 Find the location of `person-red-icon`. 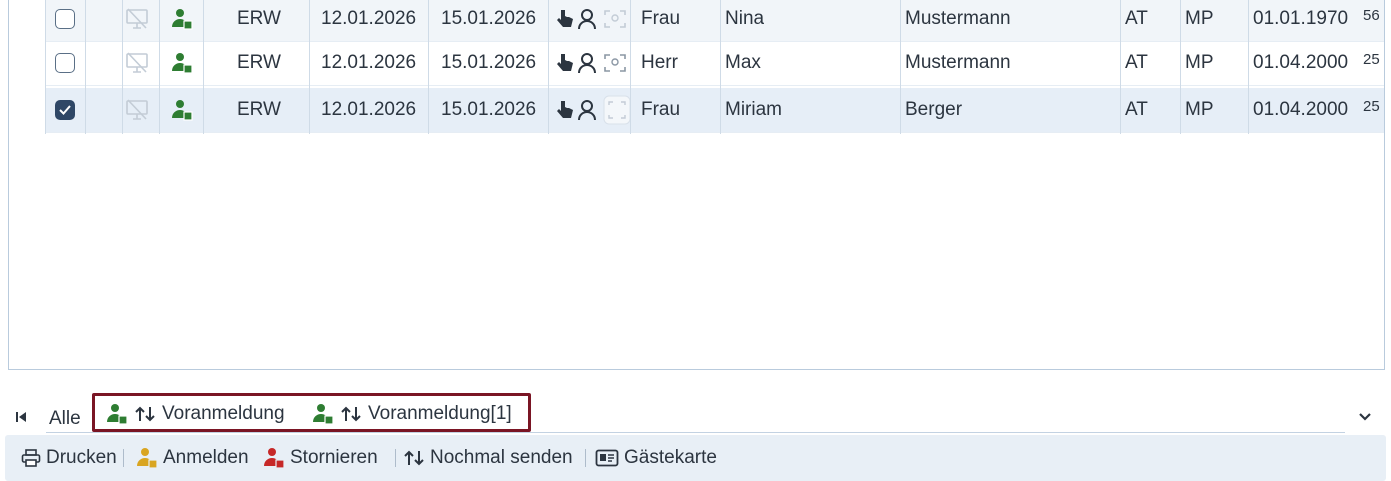

person-red-icon is located at coordinates (274, 458).